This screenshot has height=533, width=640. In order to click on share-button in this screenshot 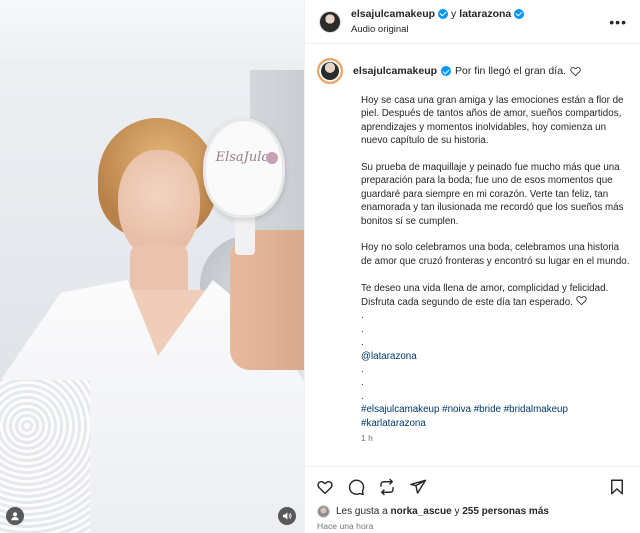, I will do `click(418, 487)`.